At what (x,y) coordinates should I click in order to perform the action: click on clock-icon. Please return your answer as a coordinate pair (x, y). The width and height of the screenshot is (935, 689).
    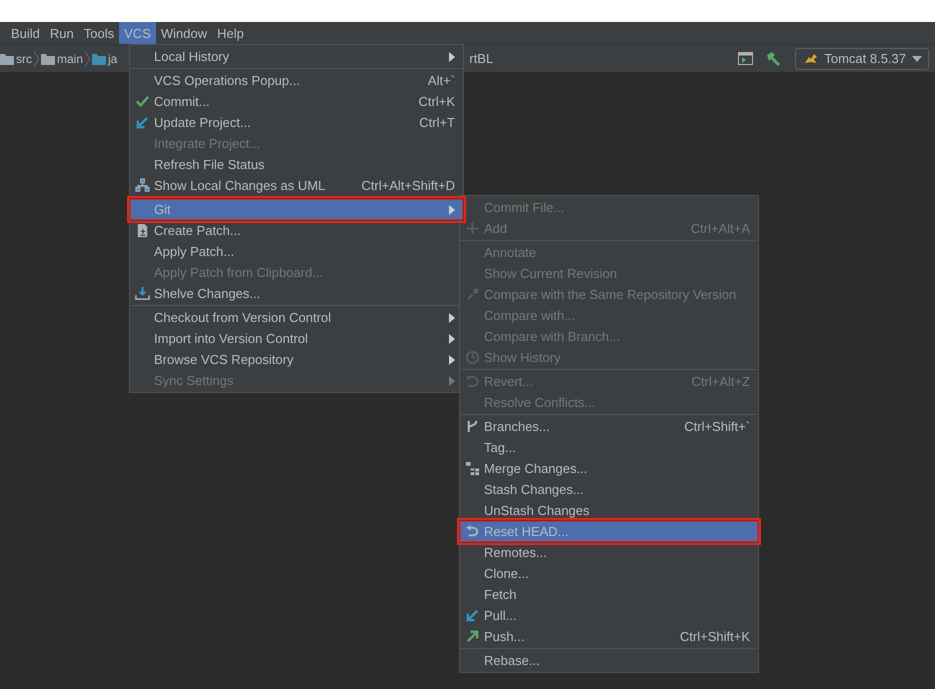
    Looking at the image, I should click on (472, 357).